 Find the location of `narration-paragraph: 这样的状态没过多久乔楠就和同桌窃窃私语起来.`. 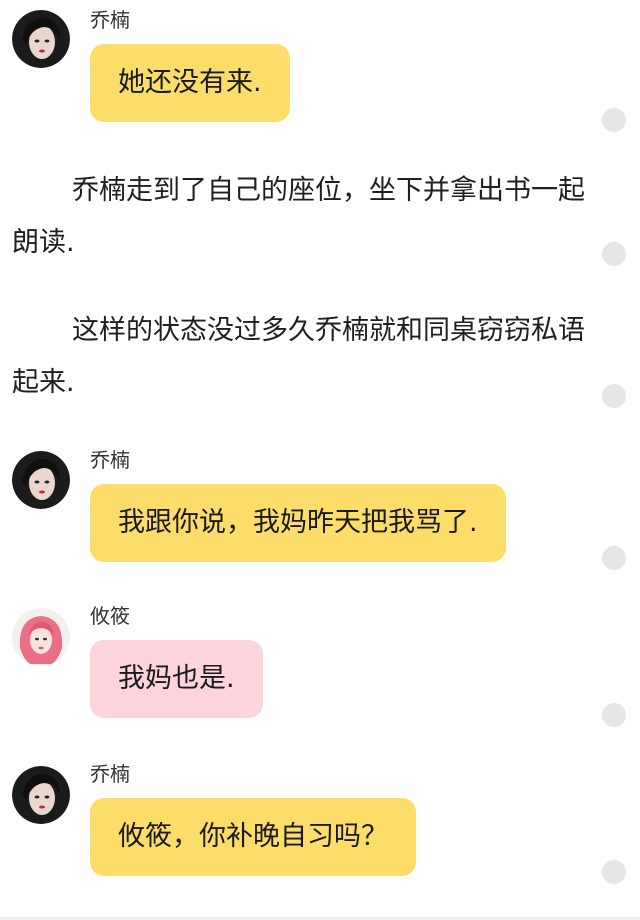

narration-paragraph: 这样的状态没过多久乔楠就和同桌窃窃私语起来. is located at coordinates (302, 357).